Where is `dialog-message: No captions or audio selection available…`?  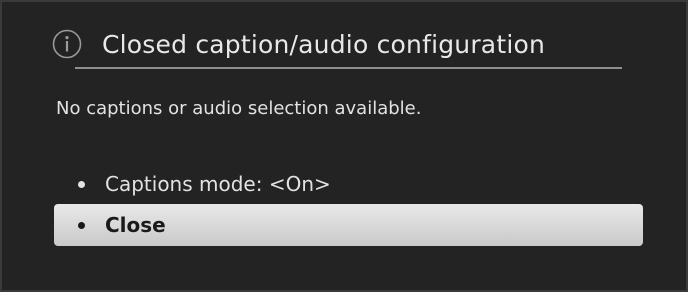 dialog-message: No captions or audio selection available… is located at coordinates (239, 108).